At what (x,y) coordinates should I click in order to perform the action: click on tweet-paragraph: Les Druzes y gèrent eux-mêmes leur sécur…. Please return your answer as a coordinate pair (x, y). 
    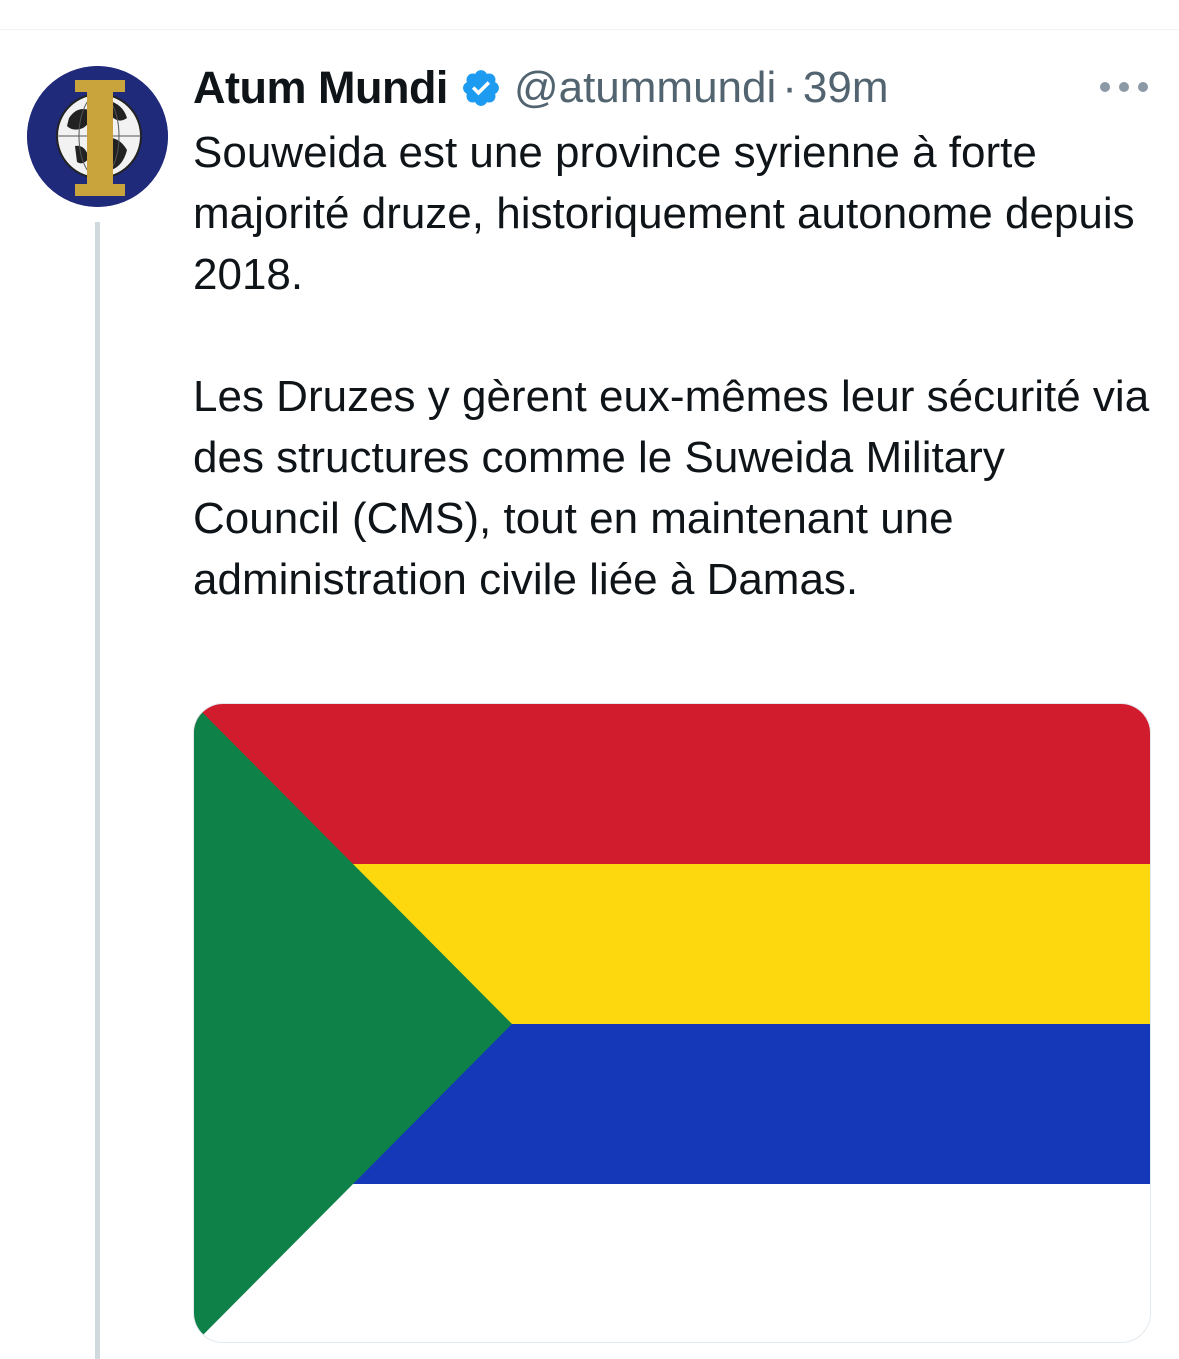
    Looking at the image, I should click on (671, 488).